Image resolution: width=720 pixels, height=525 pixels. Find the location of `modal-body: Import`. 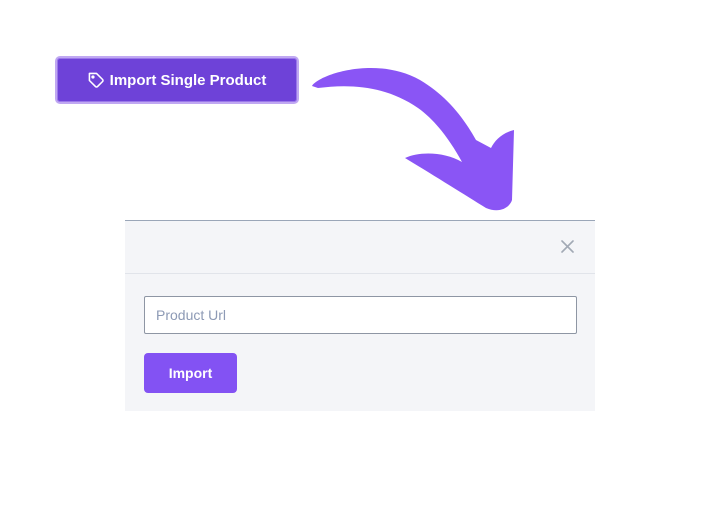

modal-body: Import is located at coordinates (360, 333).